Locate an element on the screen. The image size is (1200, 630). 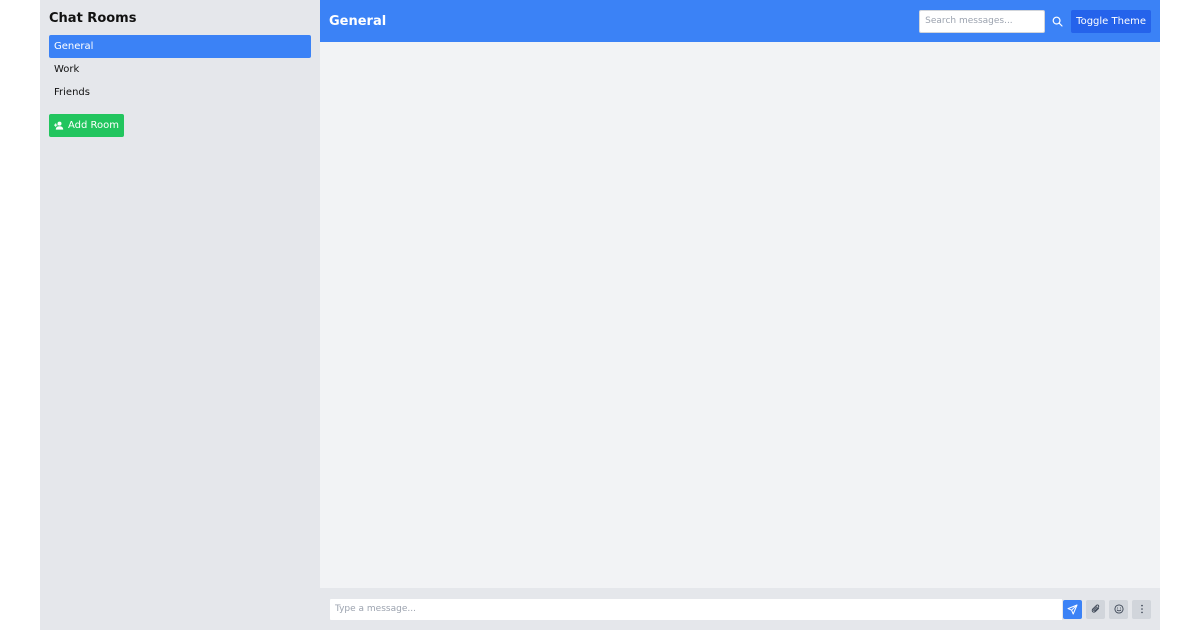
send-icon is located at coordinates (1072, 609).